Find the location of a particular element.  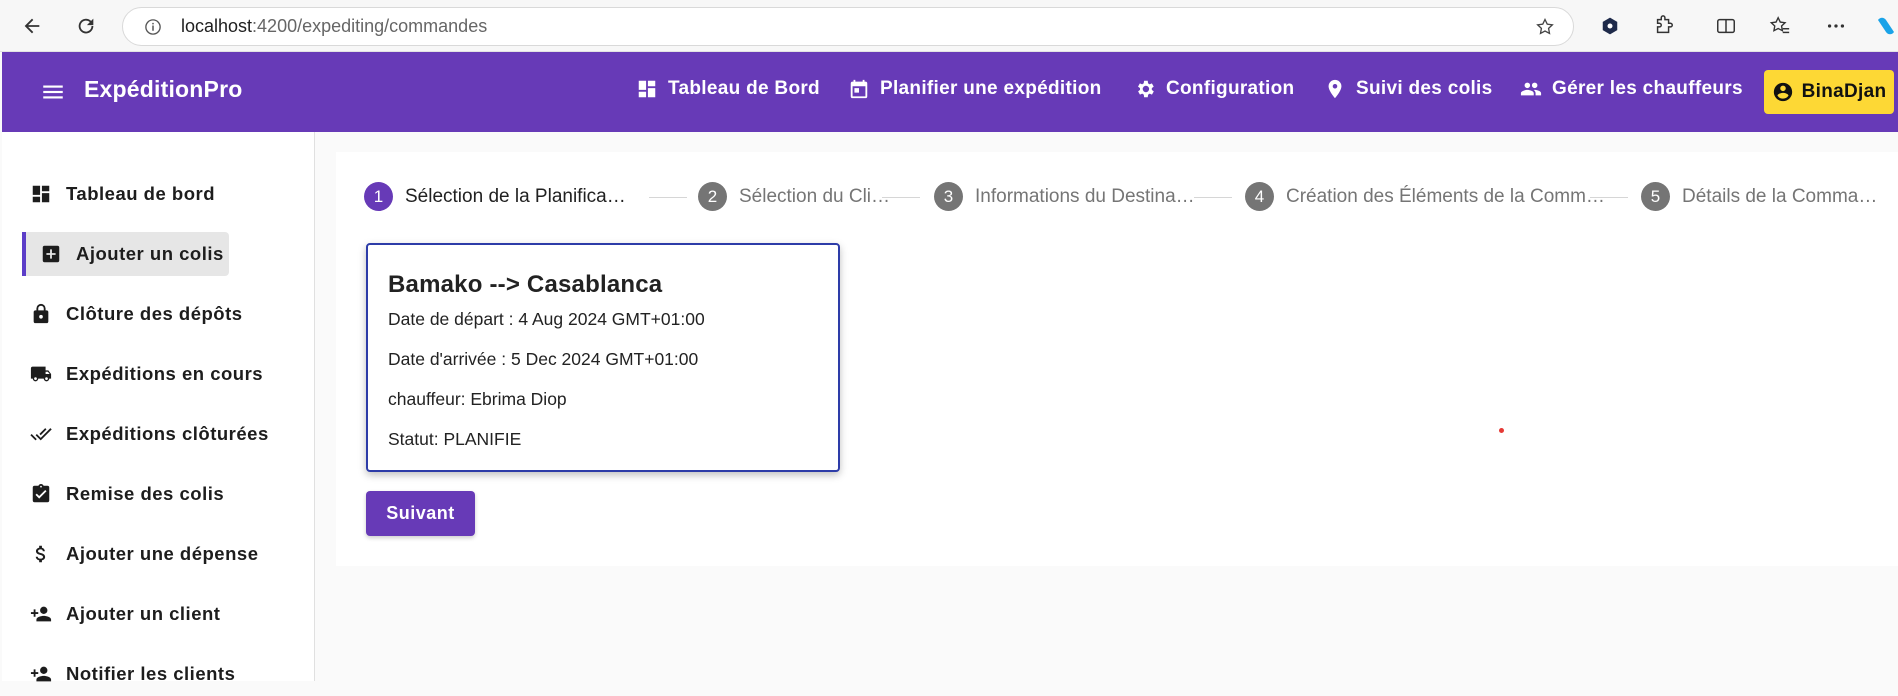

next-button: Suivant is located at coordinates (420, 513).